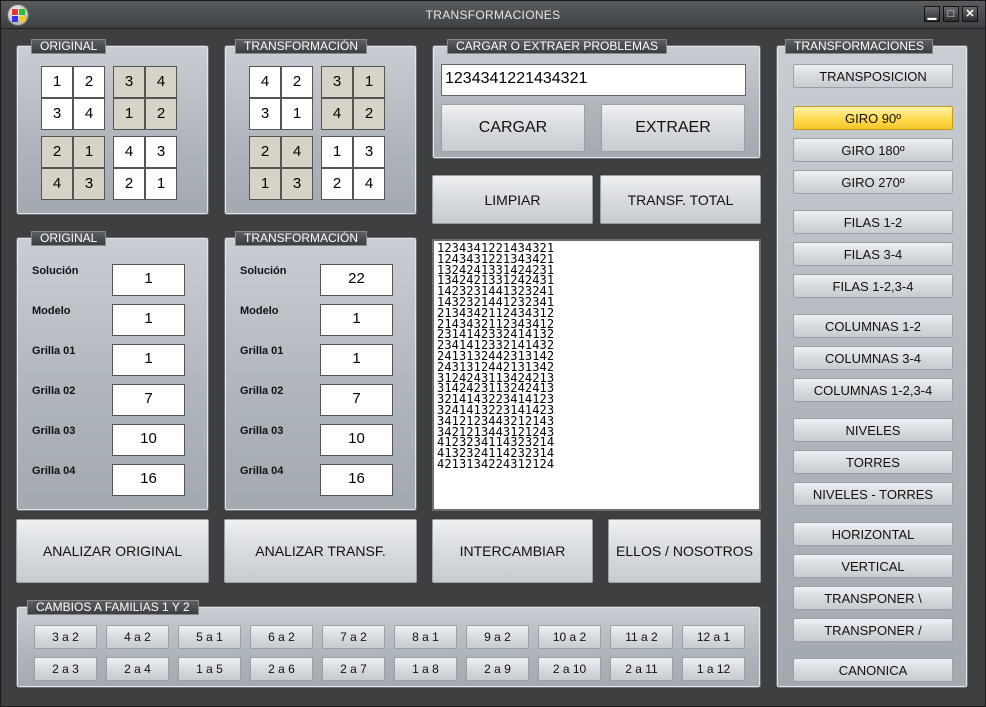 This screenshot has height=707, width=986. I want to click on transform-button: GIRO 90º, so click(873, 118).